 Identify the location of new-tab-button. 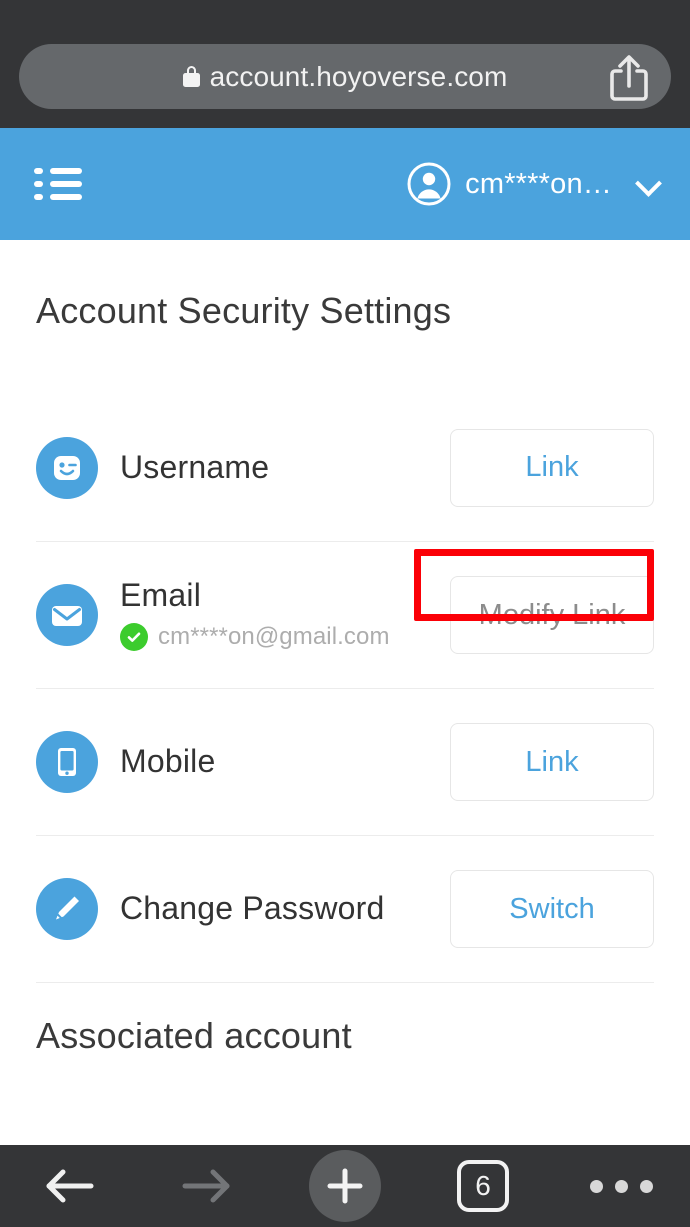
(345, 1186).